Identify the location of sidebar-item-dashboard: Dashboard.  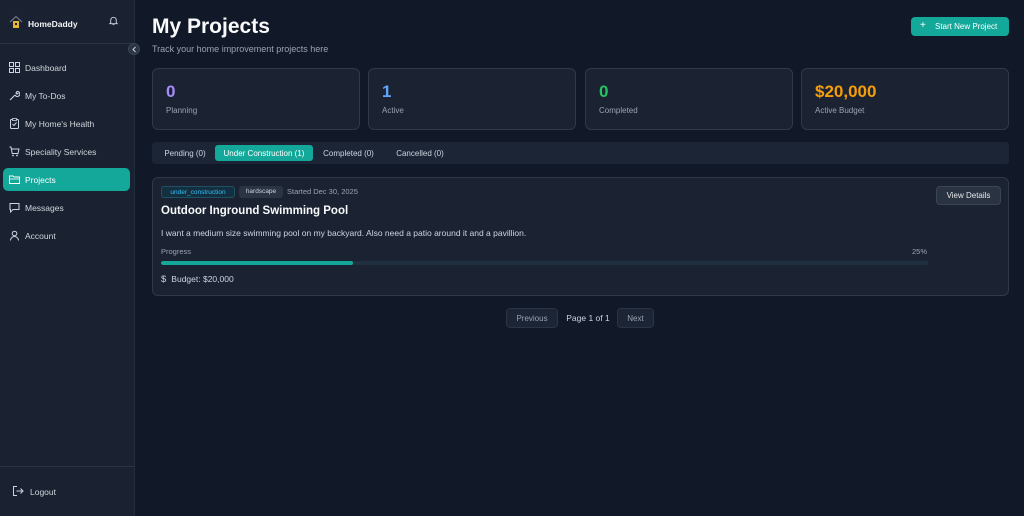
(66, 67).